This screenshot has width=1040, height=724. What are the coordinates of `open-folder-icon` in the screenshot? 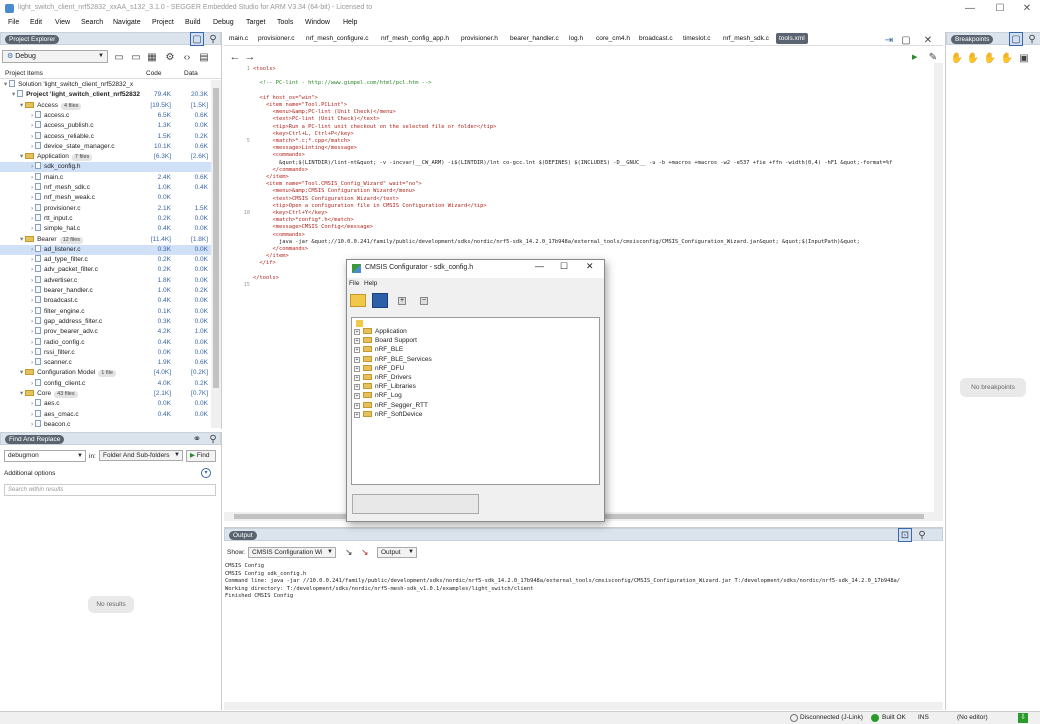 It's located at (358, 300).